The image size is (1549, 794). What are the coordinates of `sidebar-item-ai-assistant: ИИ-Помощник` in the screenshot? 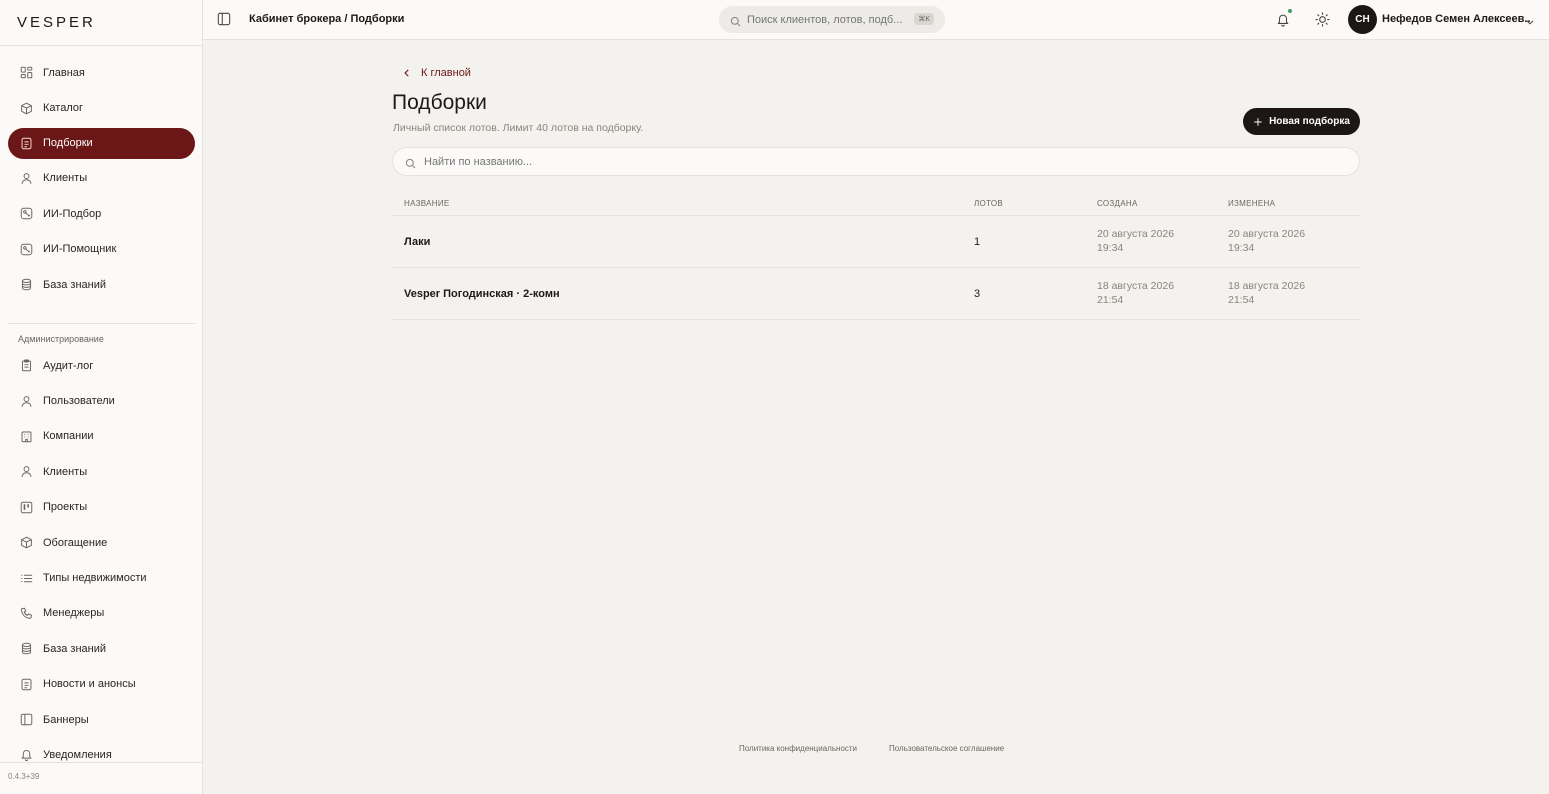 It's located at (101, 249).